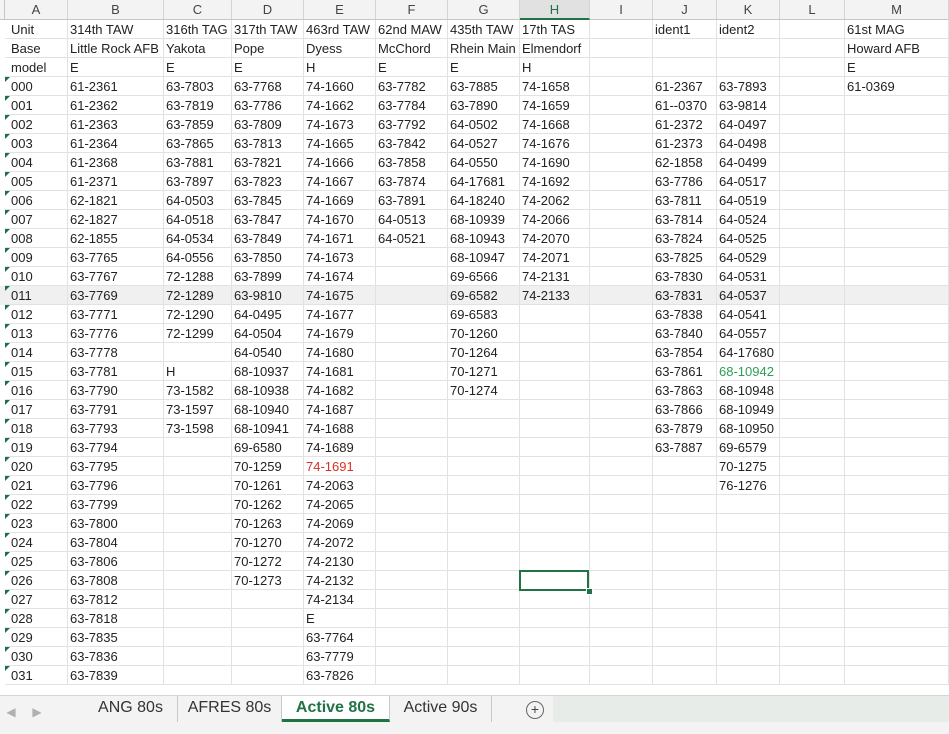  I want to click on cell-g28, so click(484, 542).